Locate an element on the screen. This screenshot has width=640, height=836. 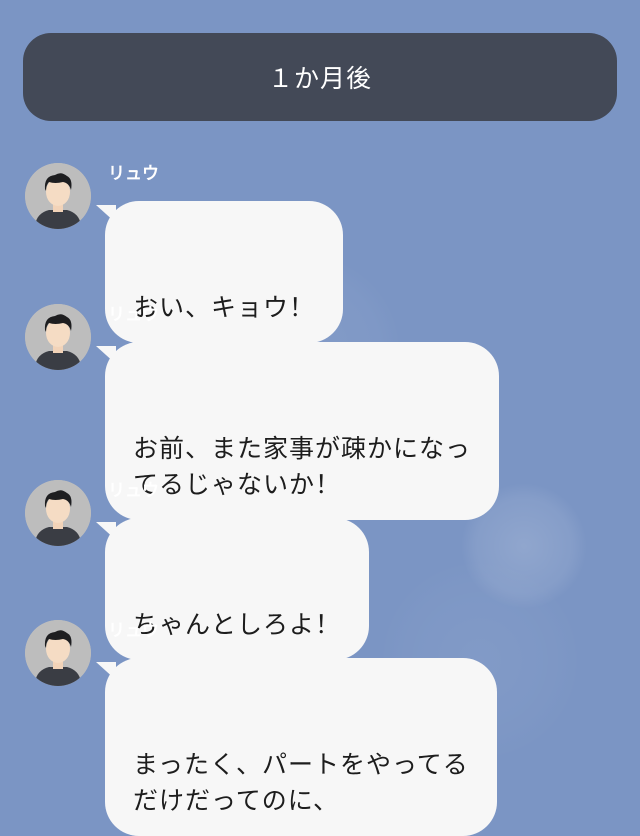
message-text: お前、また家事が疎かになっ てるじゃないか！ is located at coordinates (302, 466).